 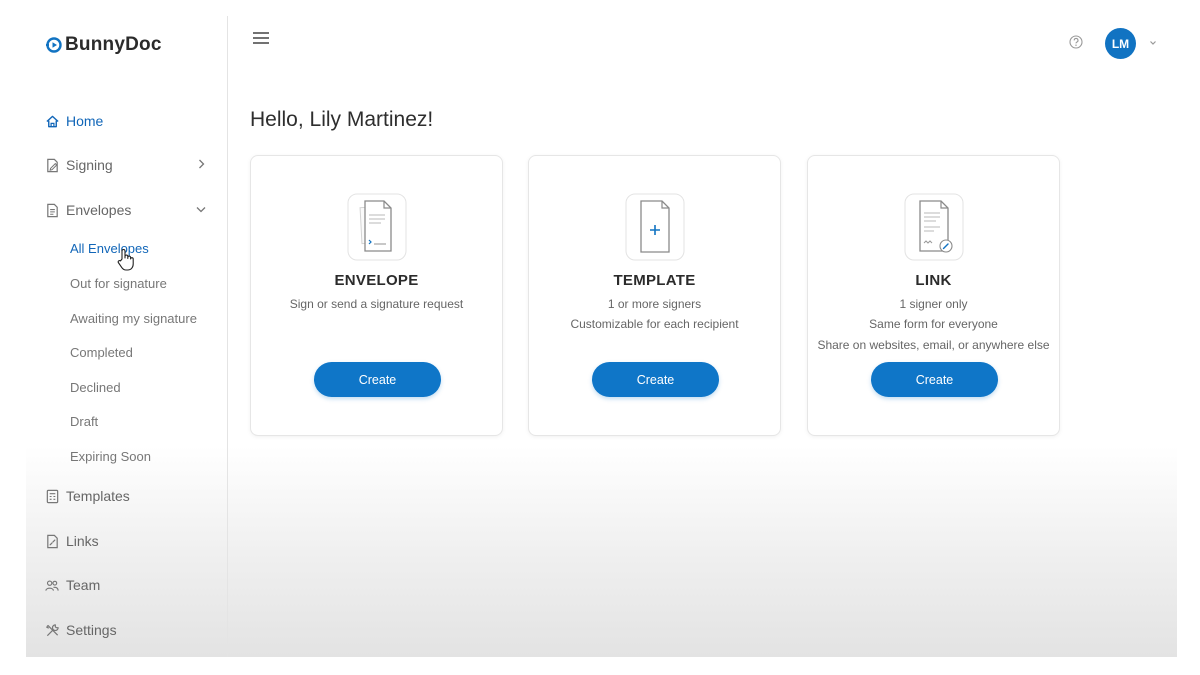 What do you see at coordinates (933, 324) in the screenshot?
I see `card-description: Same form for everyone` at bounding box center [933, 324].